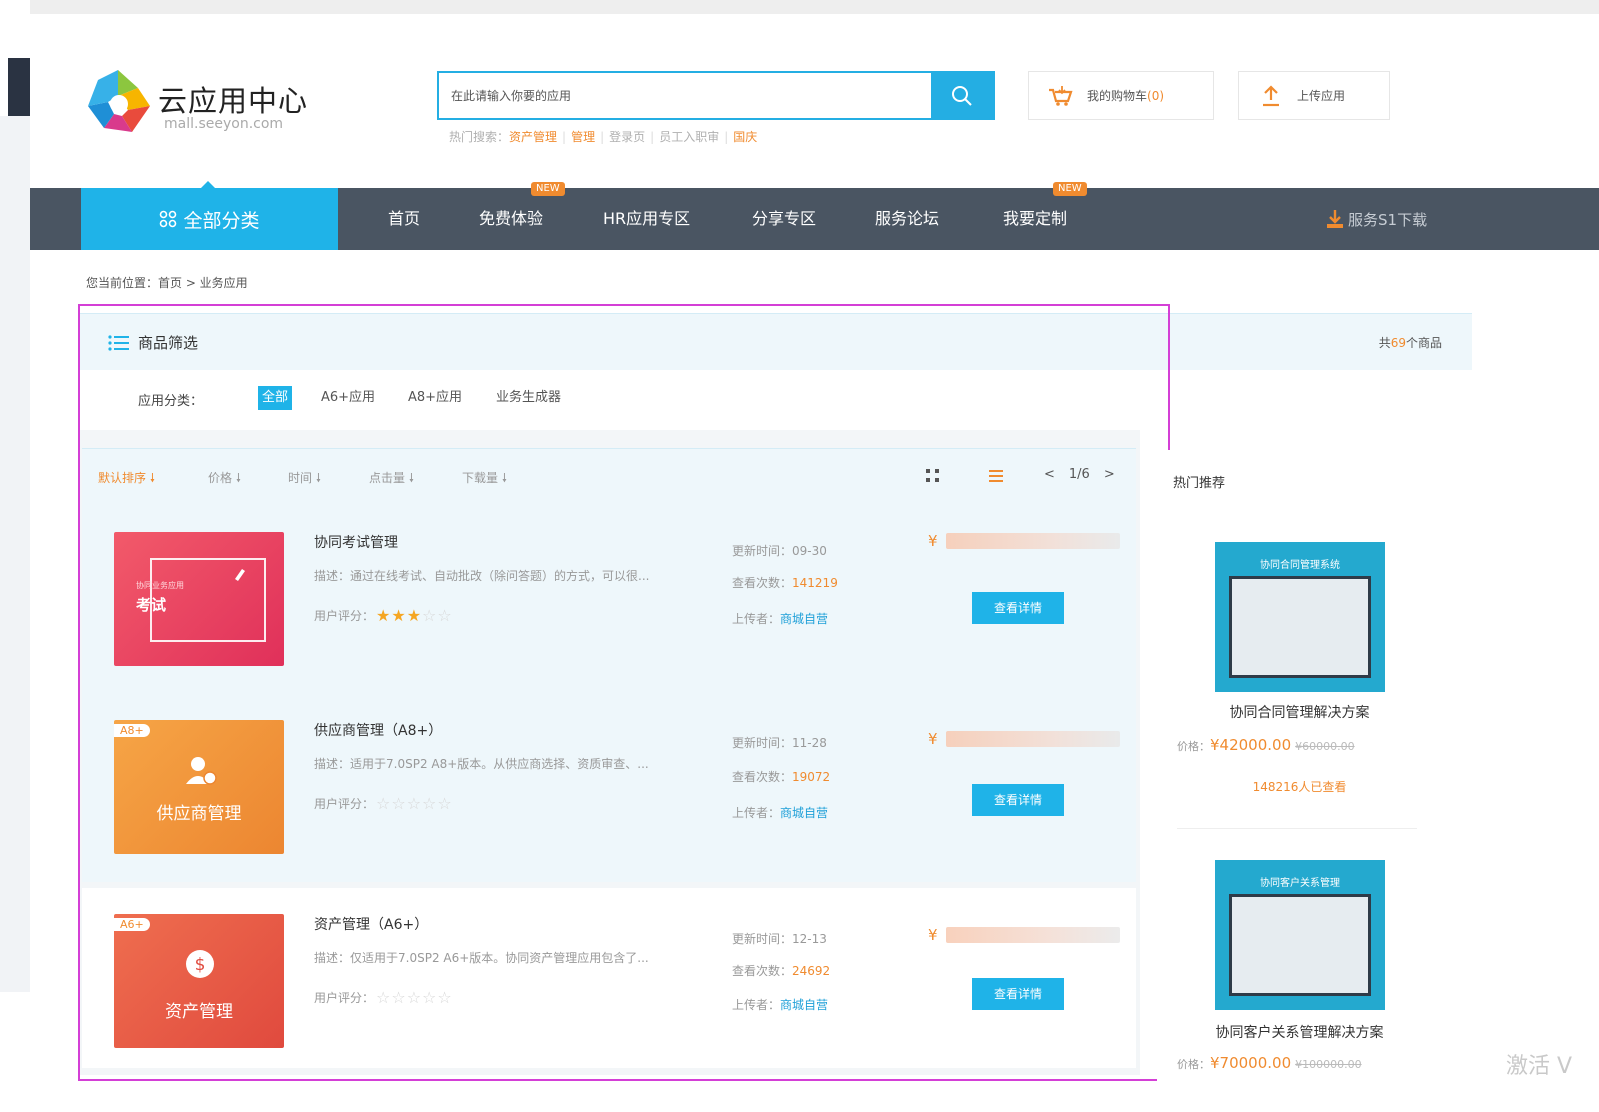 This screenshot has width=1599, height=1112. What do you see at coordinates (933, 476) in the screenshot?
I see `grid-view-icon` at bounding box center [933, 476].